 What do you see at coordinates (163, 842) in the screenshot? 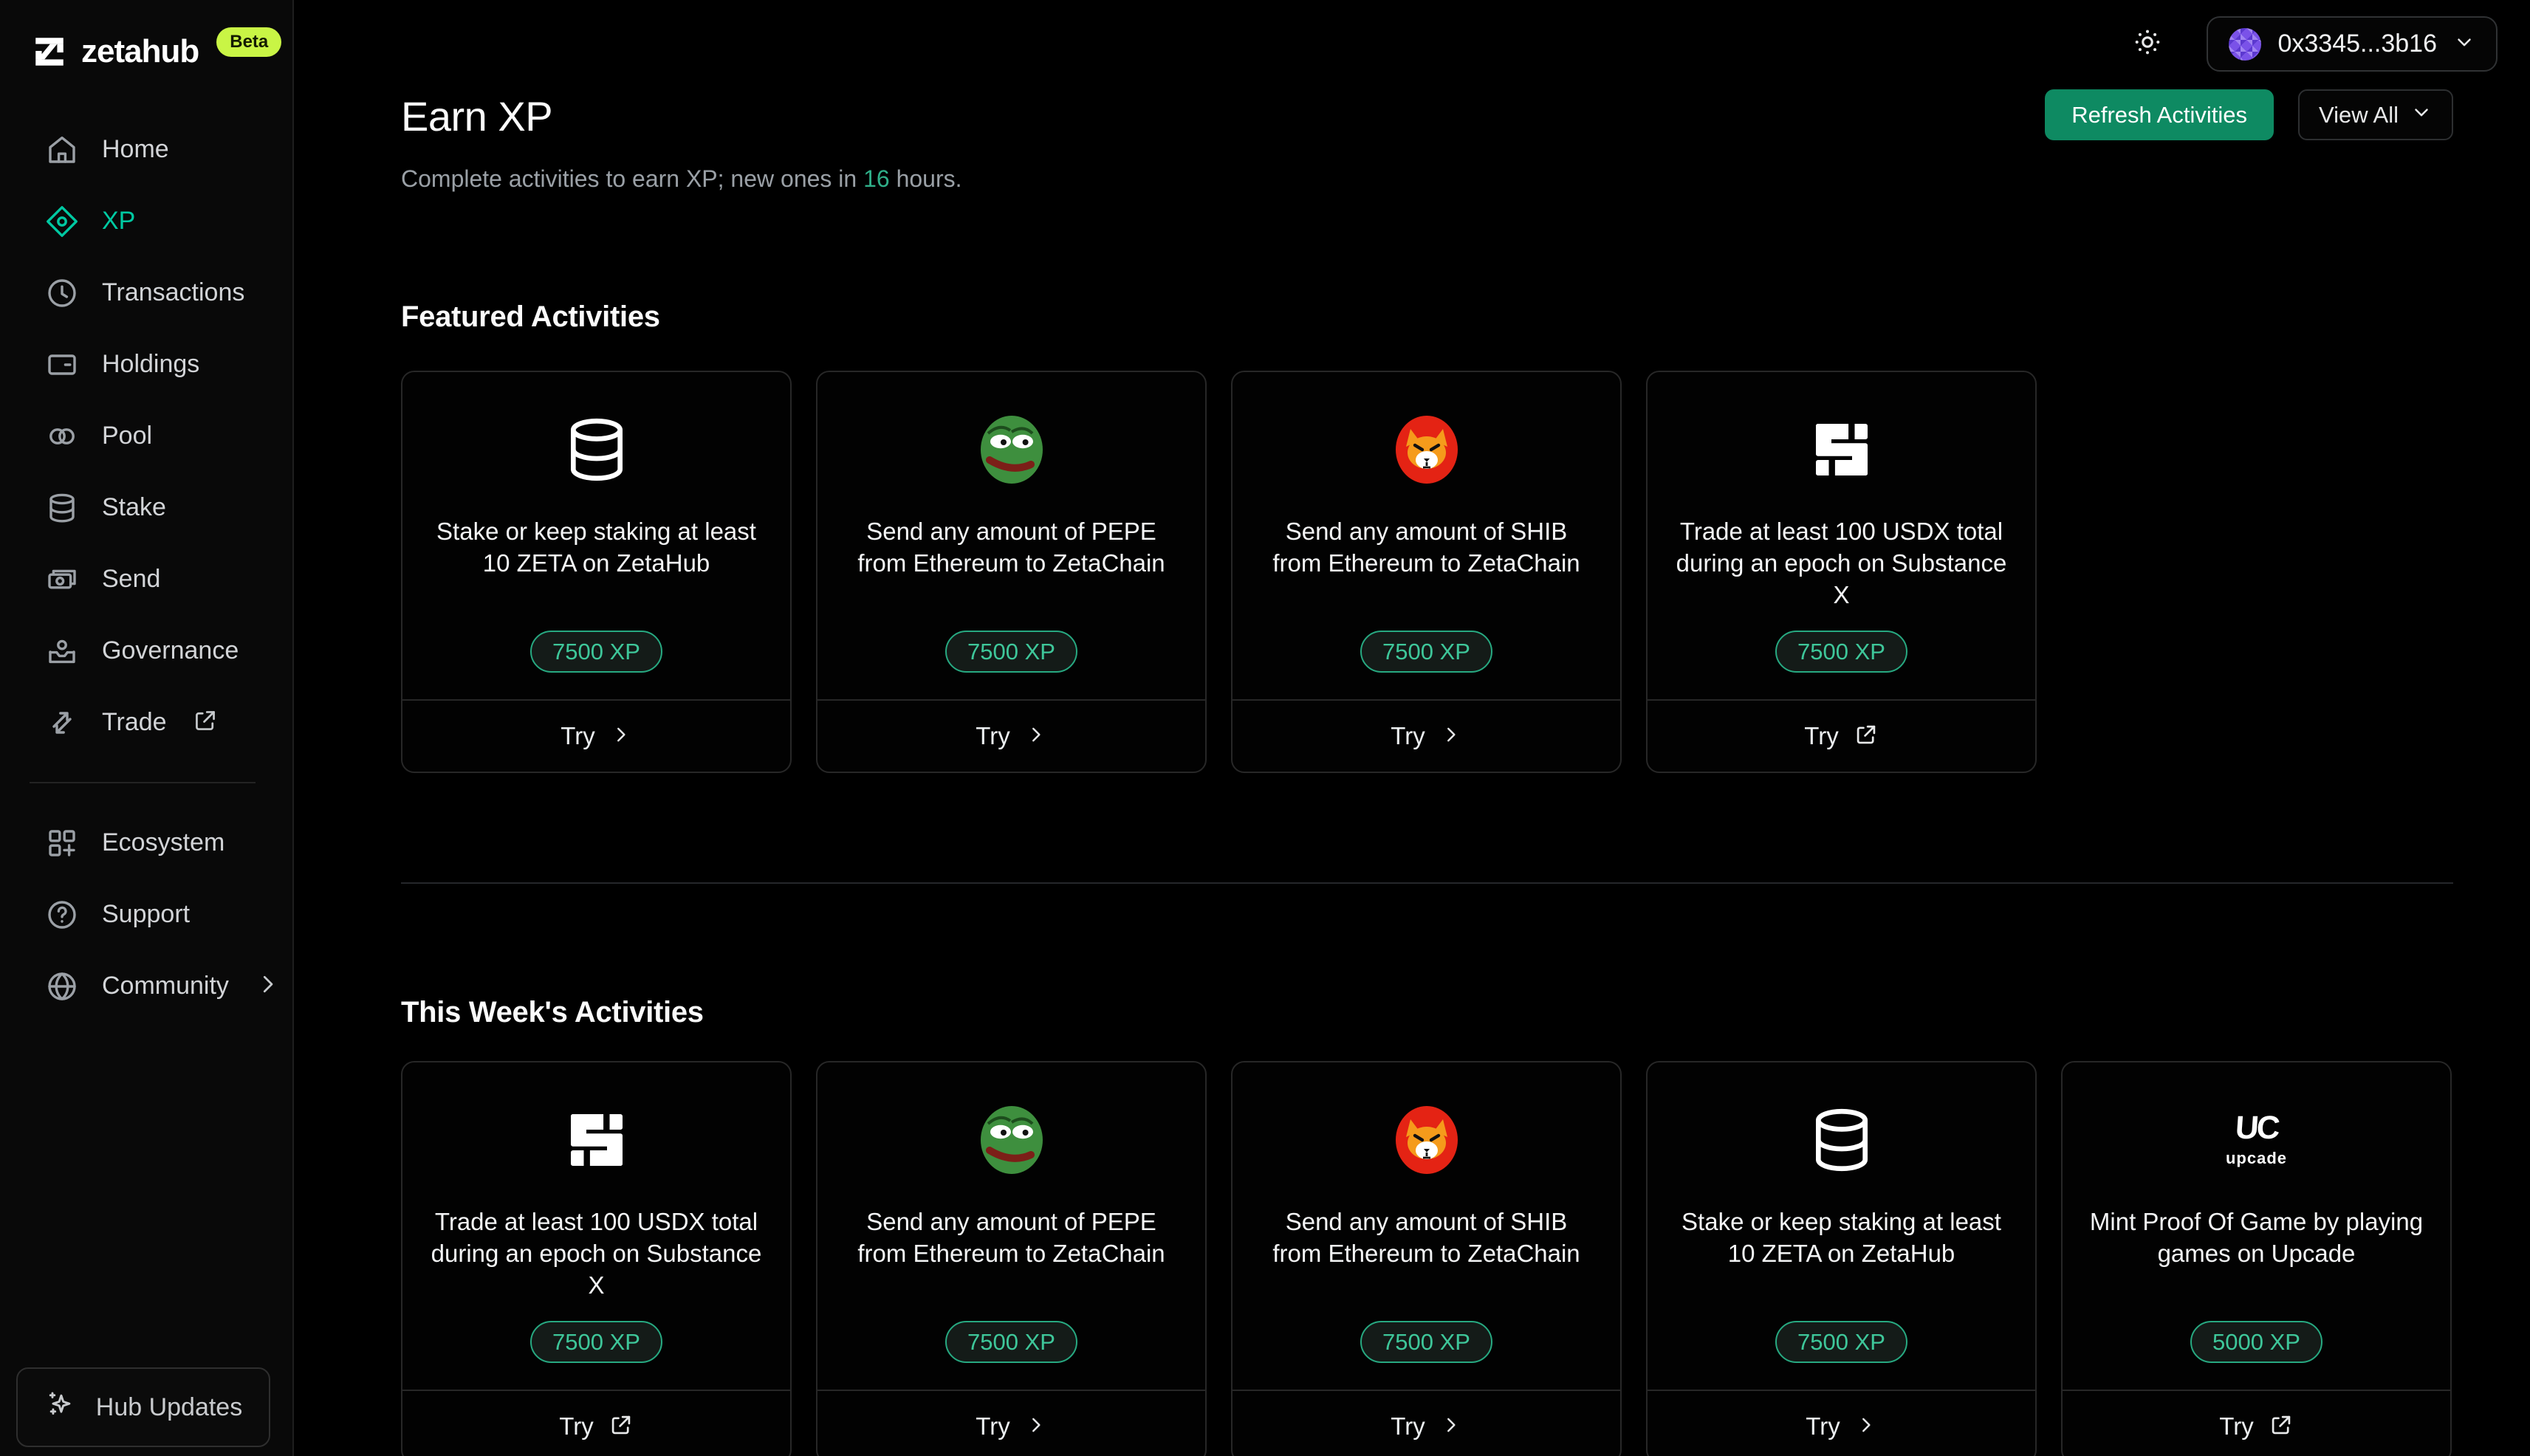
I see `sidebar-item-label: Ecosystem` at bounding box center [163, 842].